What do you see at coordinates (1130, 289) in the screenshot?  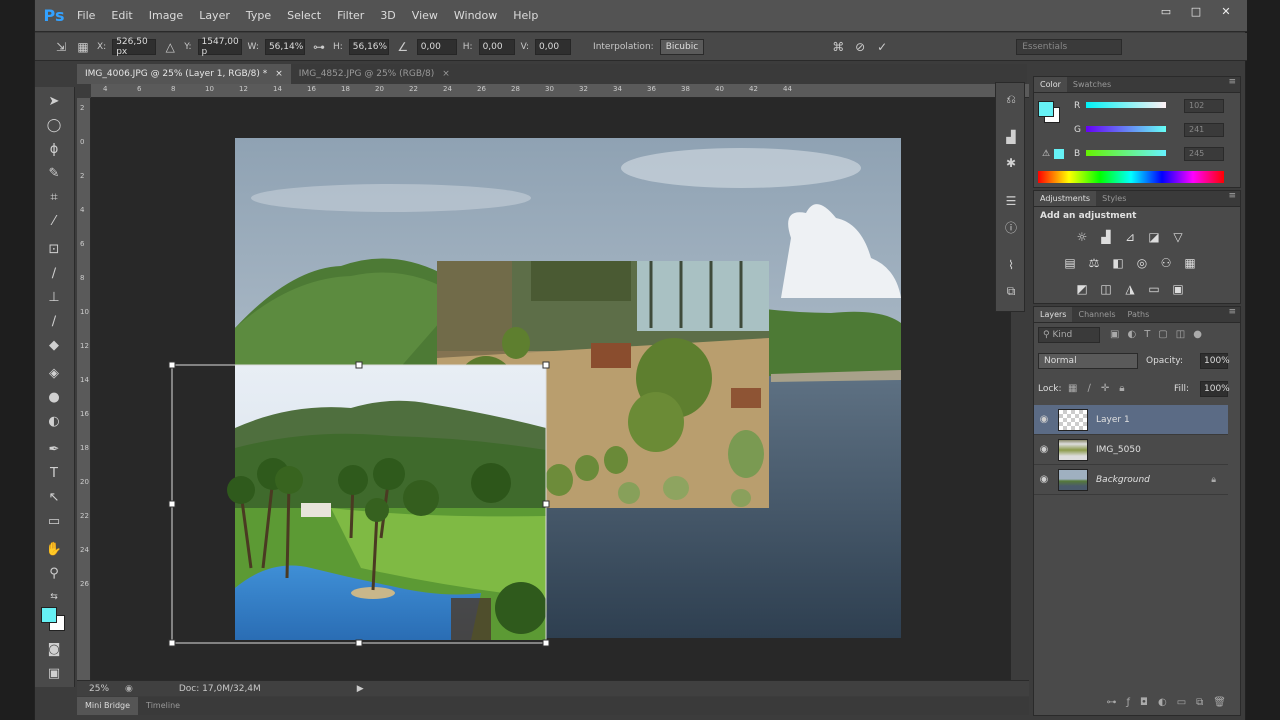 I see `threshold-icon: ◮` at bounding box center [1130, 289].